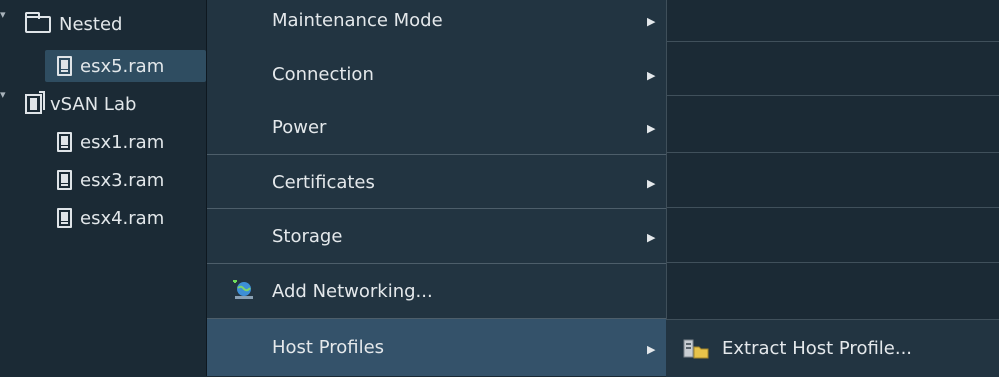 The image size is (999, 377). Describe the element at coordinates (437, 127) in the screenshot. I see `menu-item-power: Power ▶` at that location.